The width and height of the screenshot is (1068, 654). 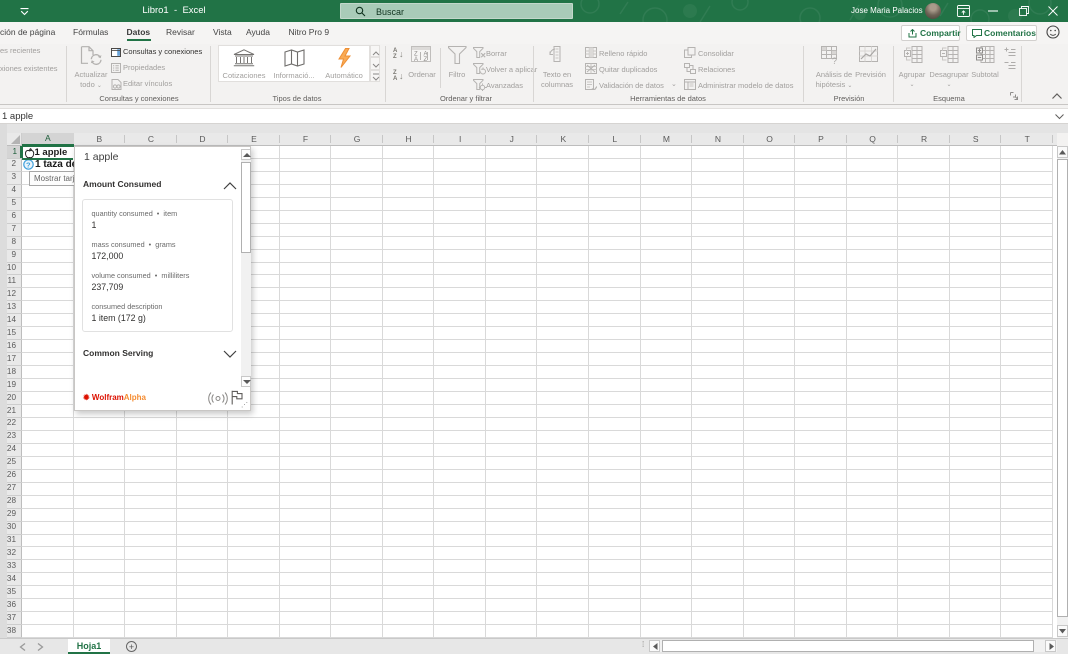 I want to click on svg-text: A, so click(x=416, y=60).